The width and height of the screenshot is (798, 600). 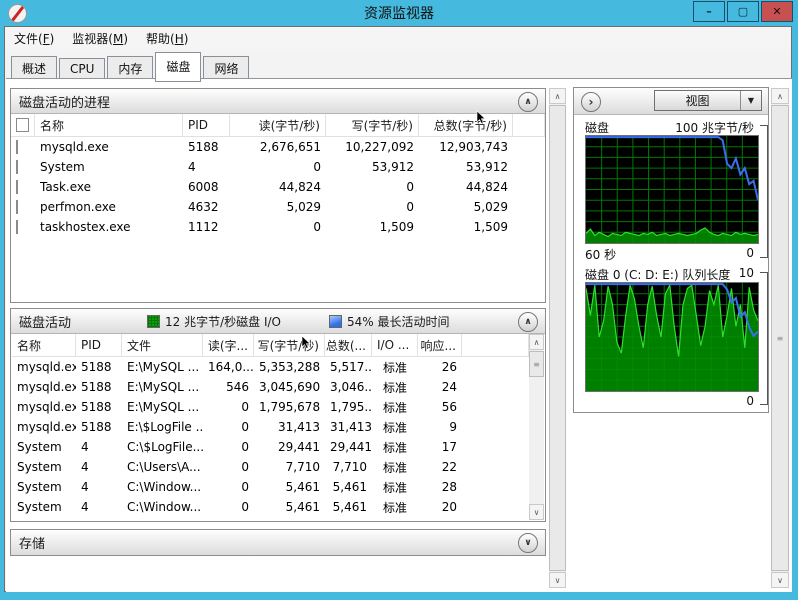 What do you see at coordinates (351, 427) in the screenshot?
I see `cell-total: 31,413` at bounding box center [351, 427].